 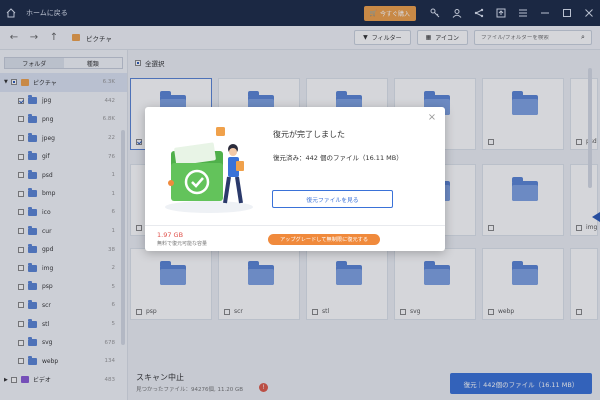 I want to click on recovery-illustration, so click(x=209, y=170).